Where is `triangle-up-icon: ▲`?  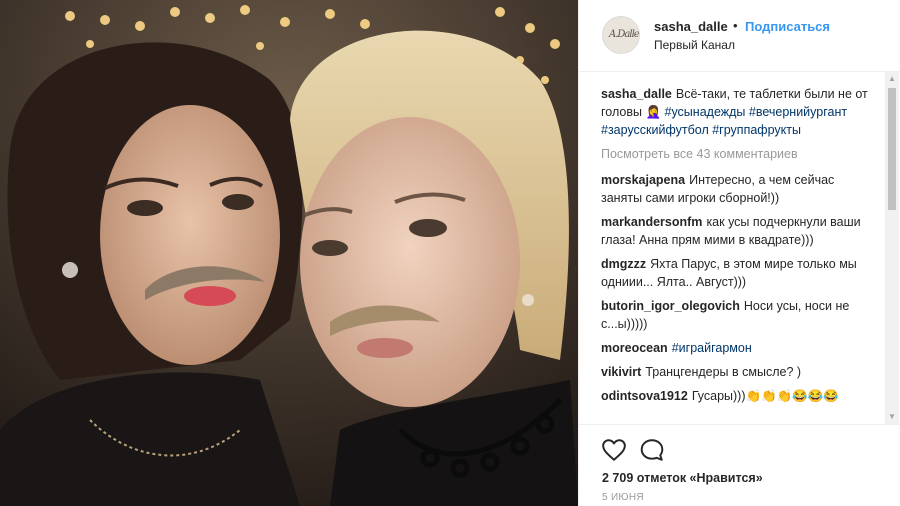 triangle-up-icon: ▲ is located at coordinates (892, 79).